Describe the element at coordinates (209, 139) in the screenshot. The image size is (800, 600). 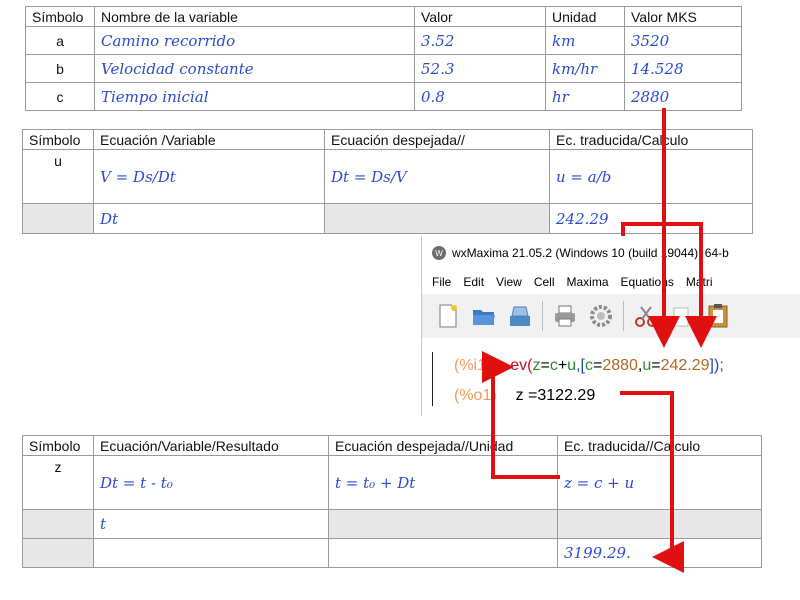
I see `header-equation: Ecuación /Variable` at that location.